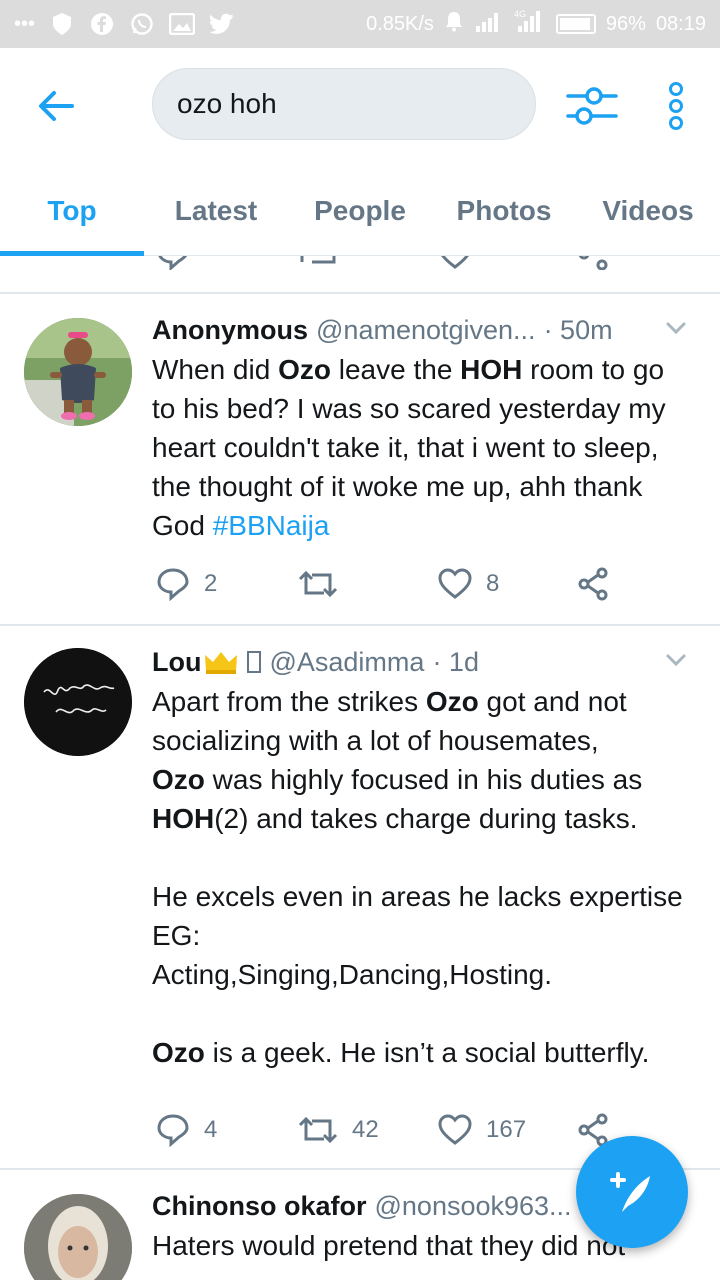  Describe the element at coordinates (271, 525) in the screenshot. I see `hashtag-link: #BBNaija` at that location.